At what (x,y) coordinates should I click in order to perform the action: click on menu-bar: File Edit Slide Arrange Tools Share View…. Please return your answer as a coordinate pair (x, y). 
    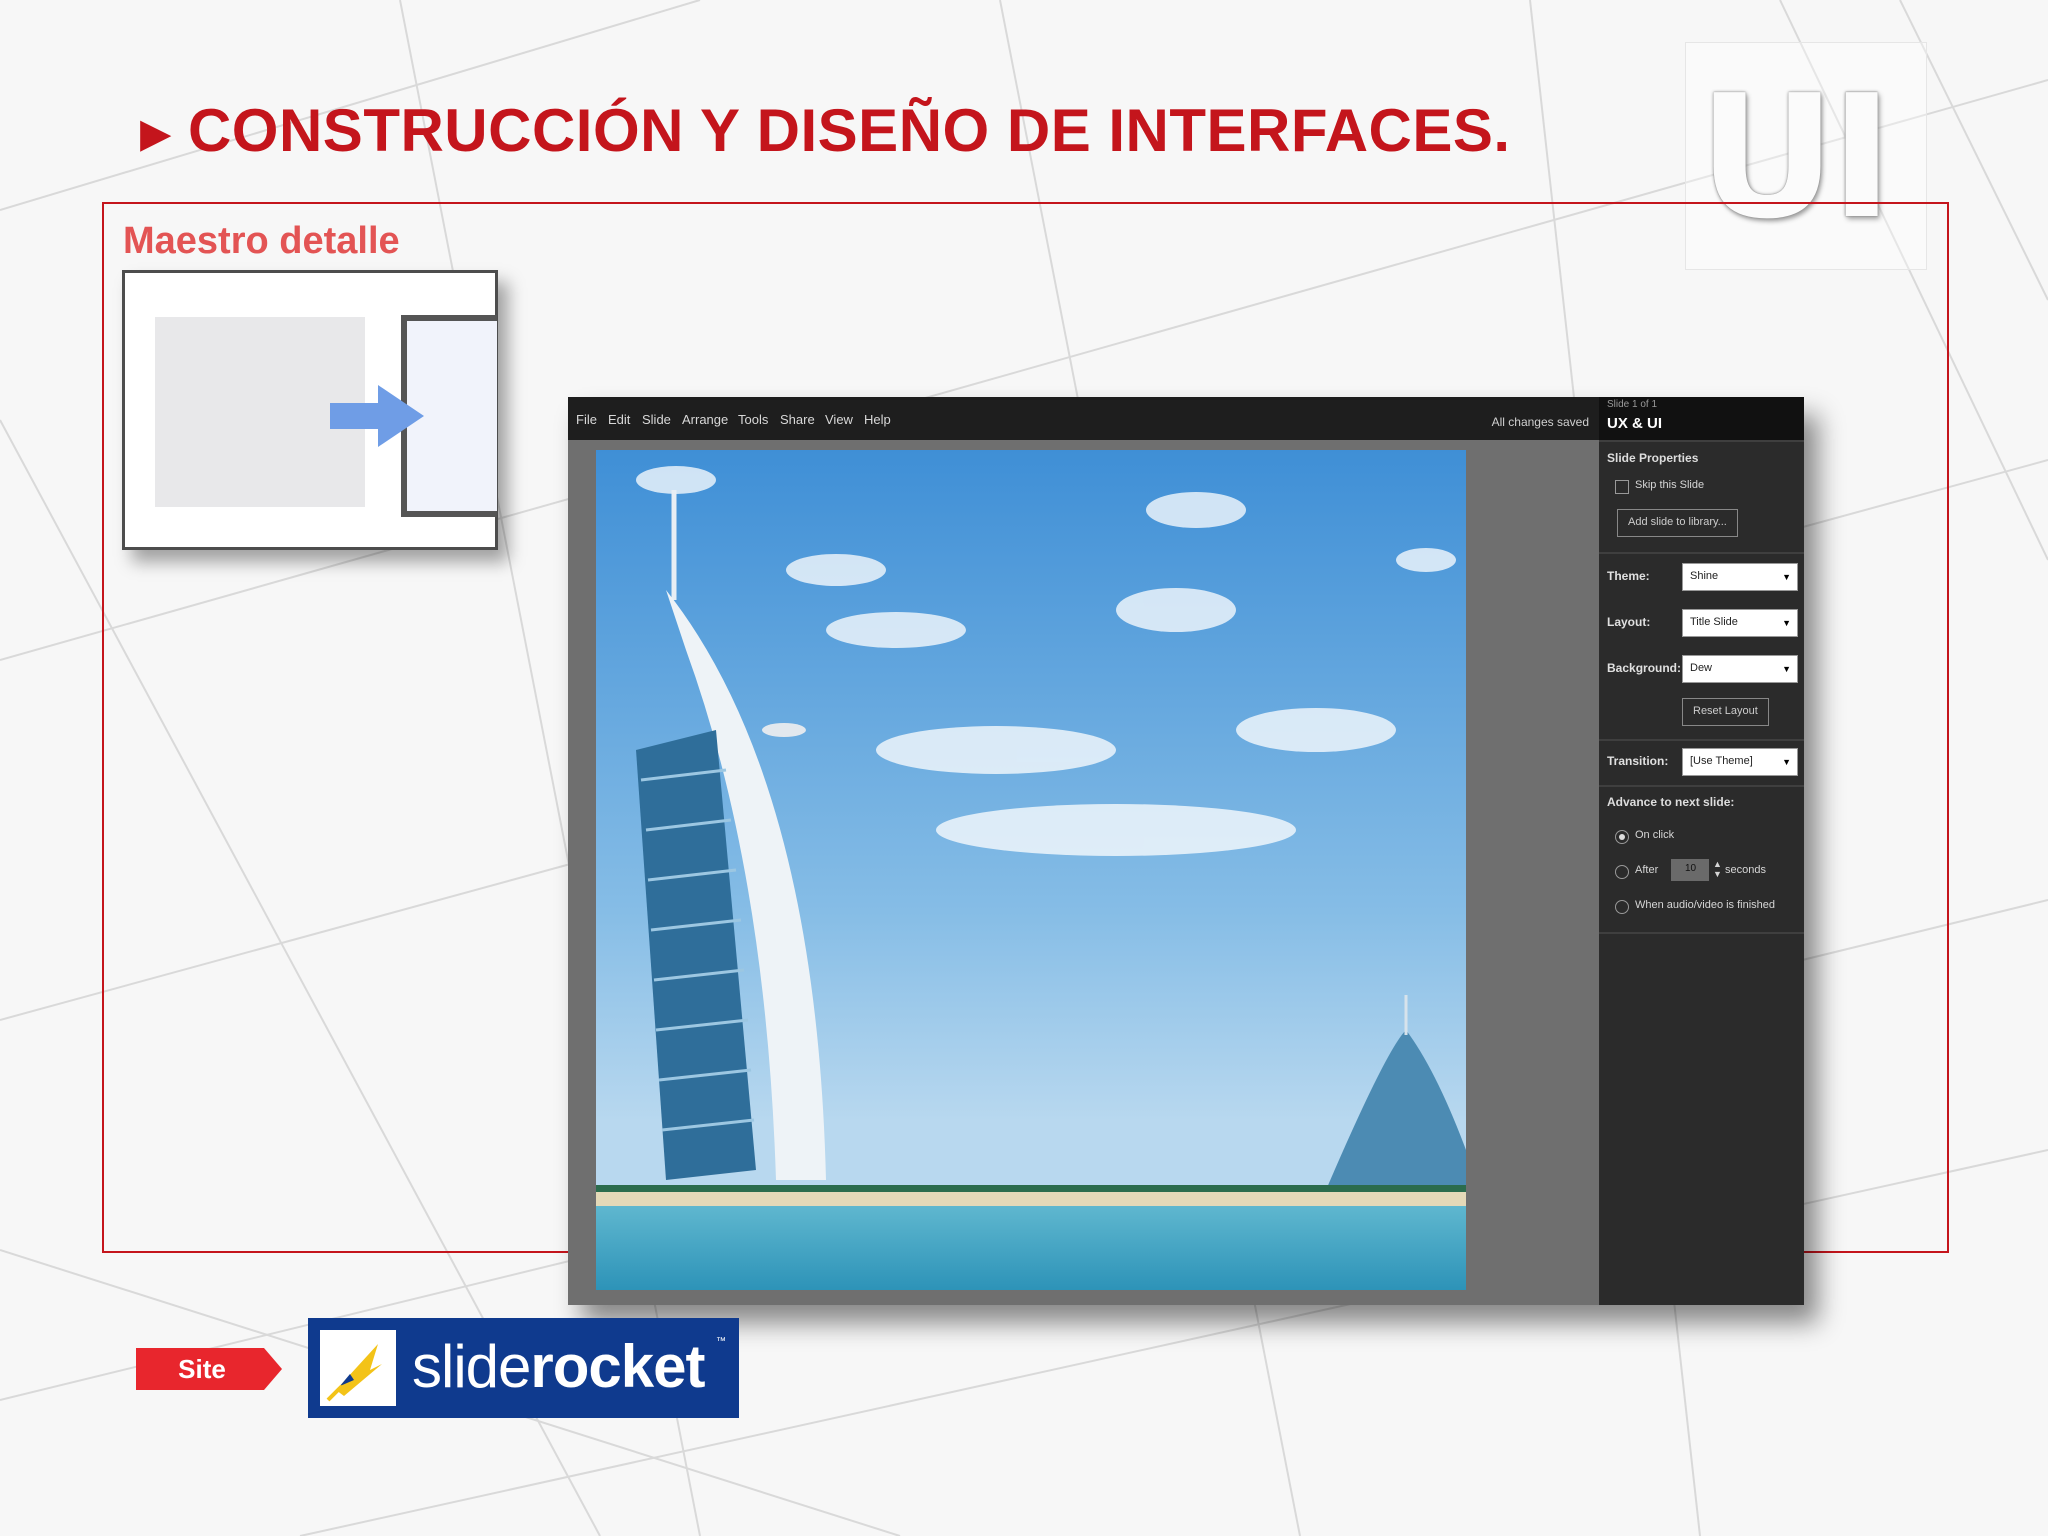
    Looking at the image, I should click on (1083, 418).